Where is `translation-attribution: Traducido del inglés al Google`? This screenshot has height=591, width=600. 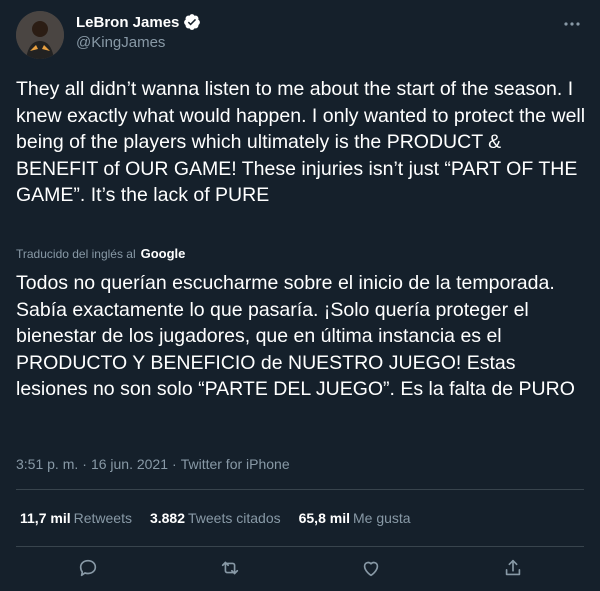
translation-attribution: Traducido del inglés al Google is located at coordinates (100, 253).